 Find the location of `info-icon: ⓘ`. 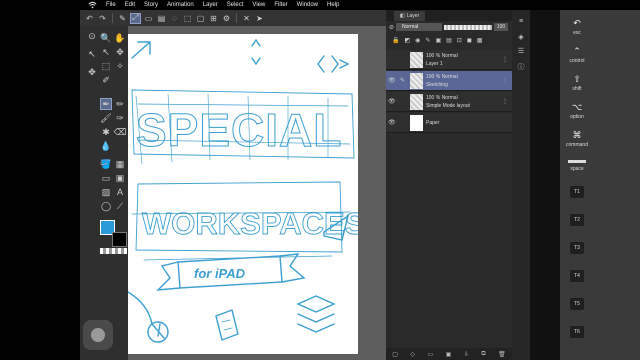

info-icon: ⓘ is located at coordinates (521, 67).